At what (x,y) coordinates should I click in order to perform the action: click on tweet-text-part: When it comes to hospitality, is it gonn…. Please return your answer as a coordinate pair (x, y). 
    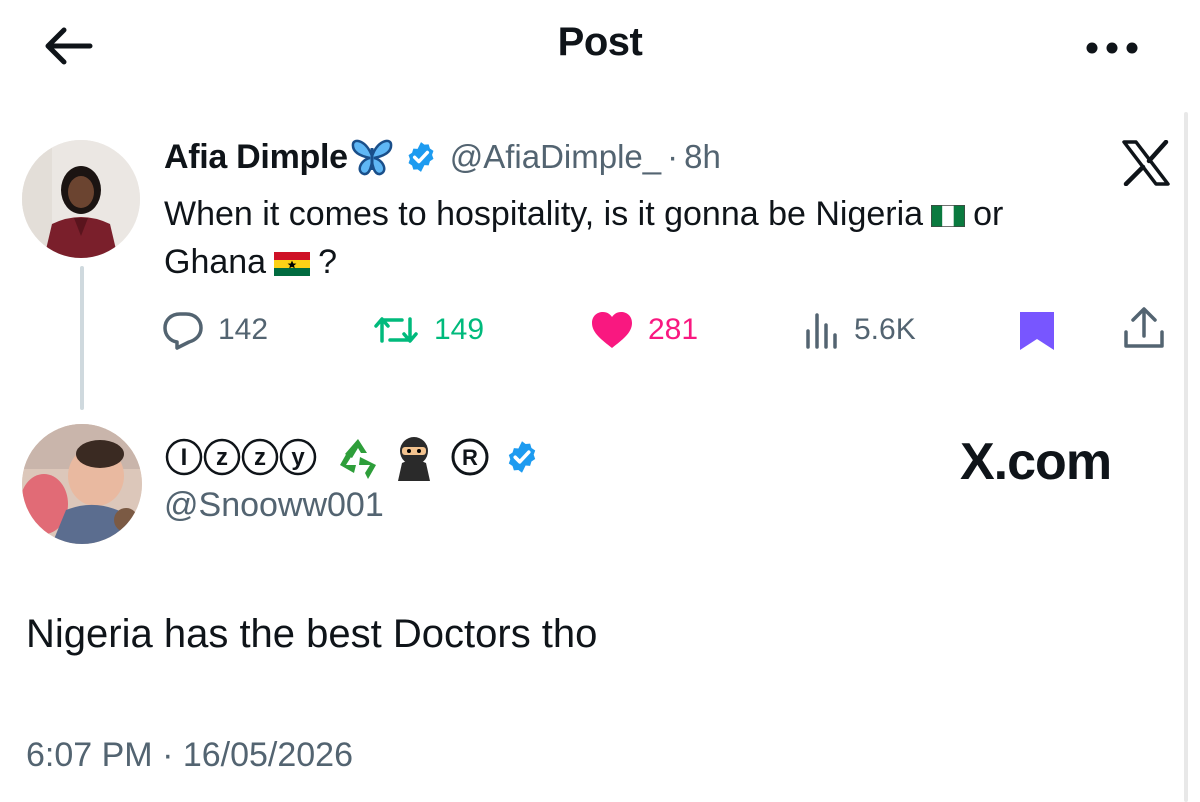
    Looking at the image, I should click on (544, 214).